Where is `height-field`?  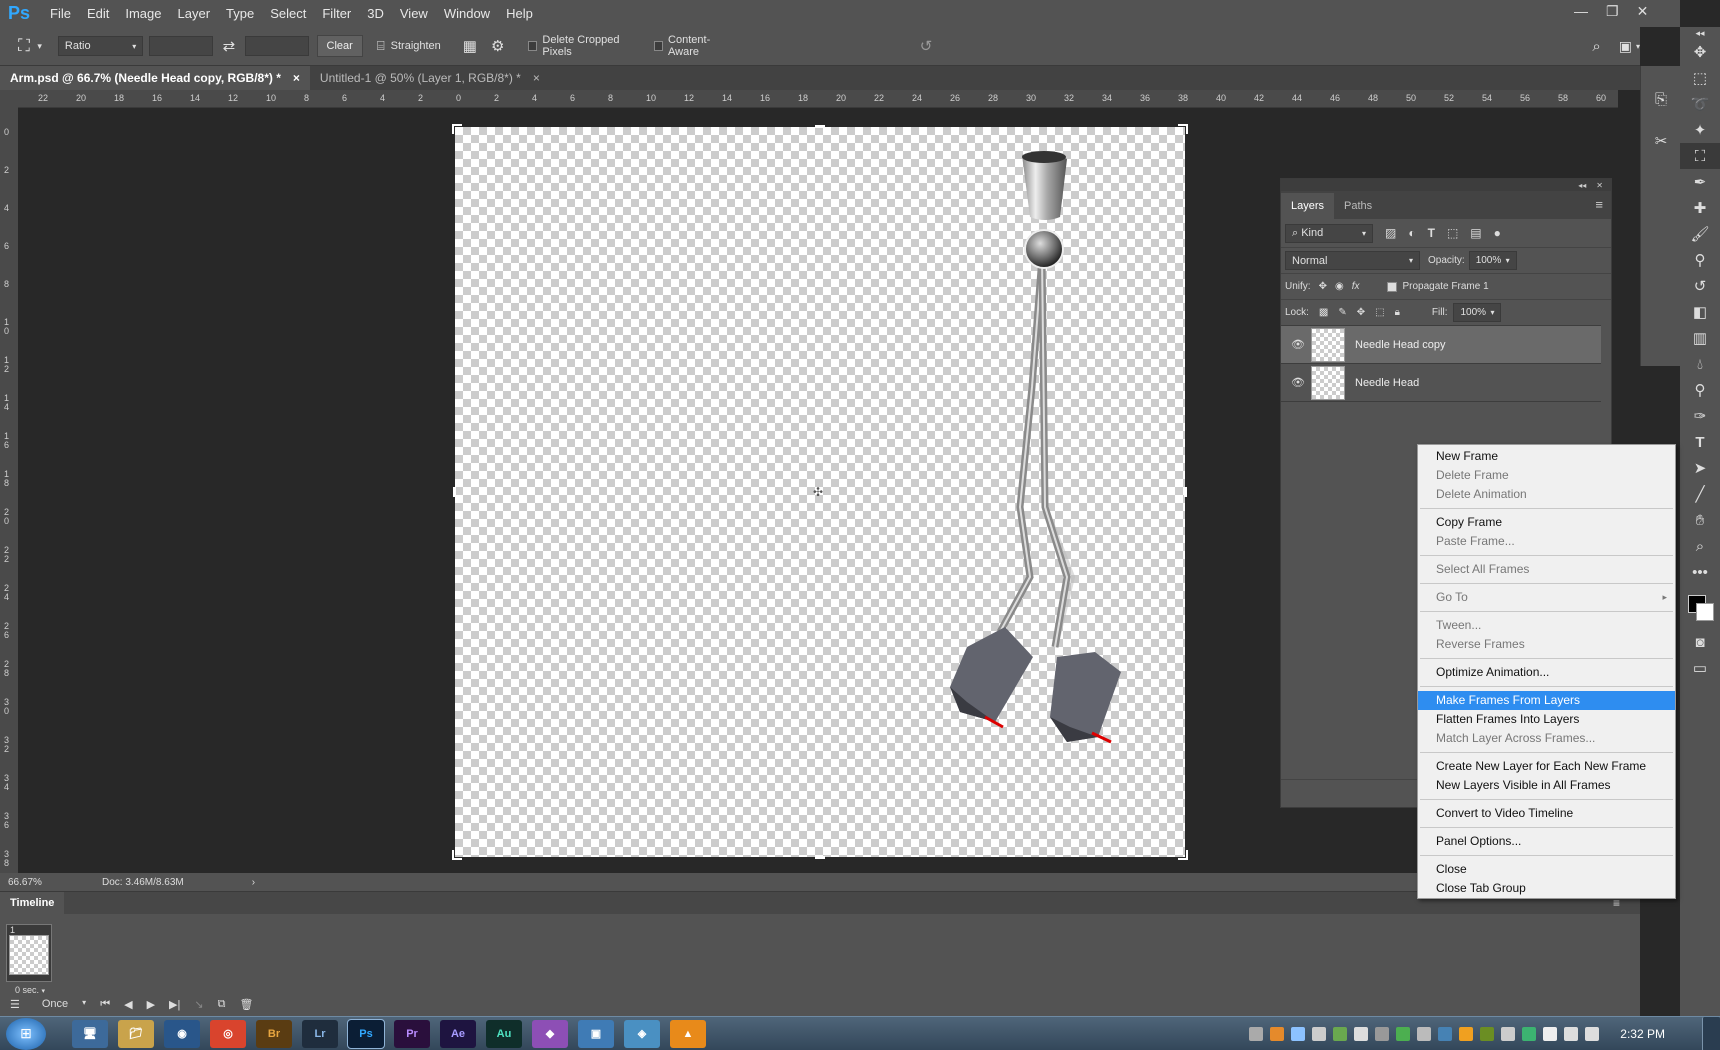
height-field is located at coordinates (277, 46).